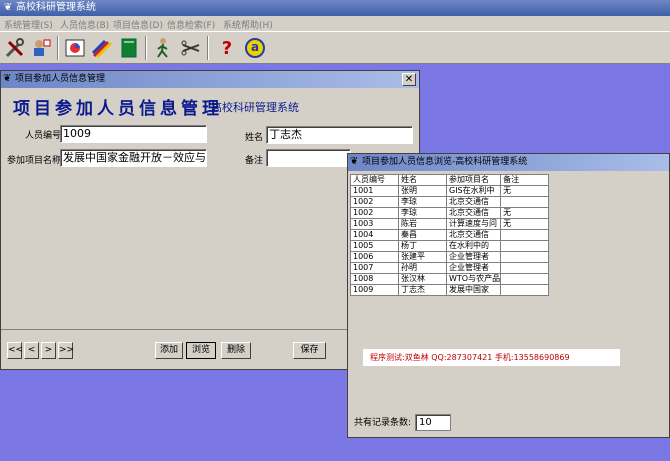 The height and width of the screenshot is (461, 670). Describe the element at coordinates (102, 48) in the screenshot. I see `pencils-icon` at that location.